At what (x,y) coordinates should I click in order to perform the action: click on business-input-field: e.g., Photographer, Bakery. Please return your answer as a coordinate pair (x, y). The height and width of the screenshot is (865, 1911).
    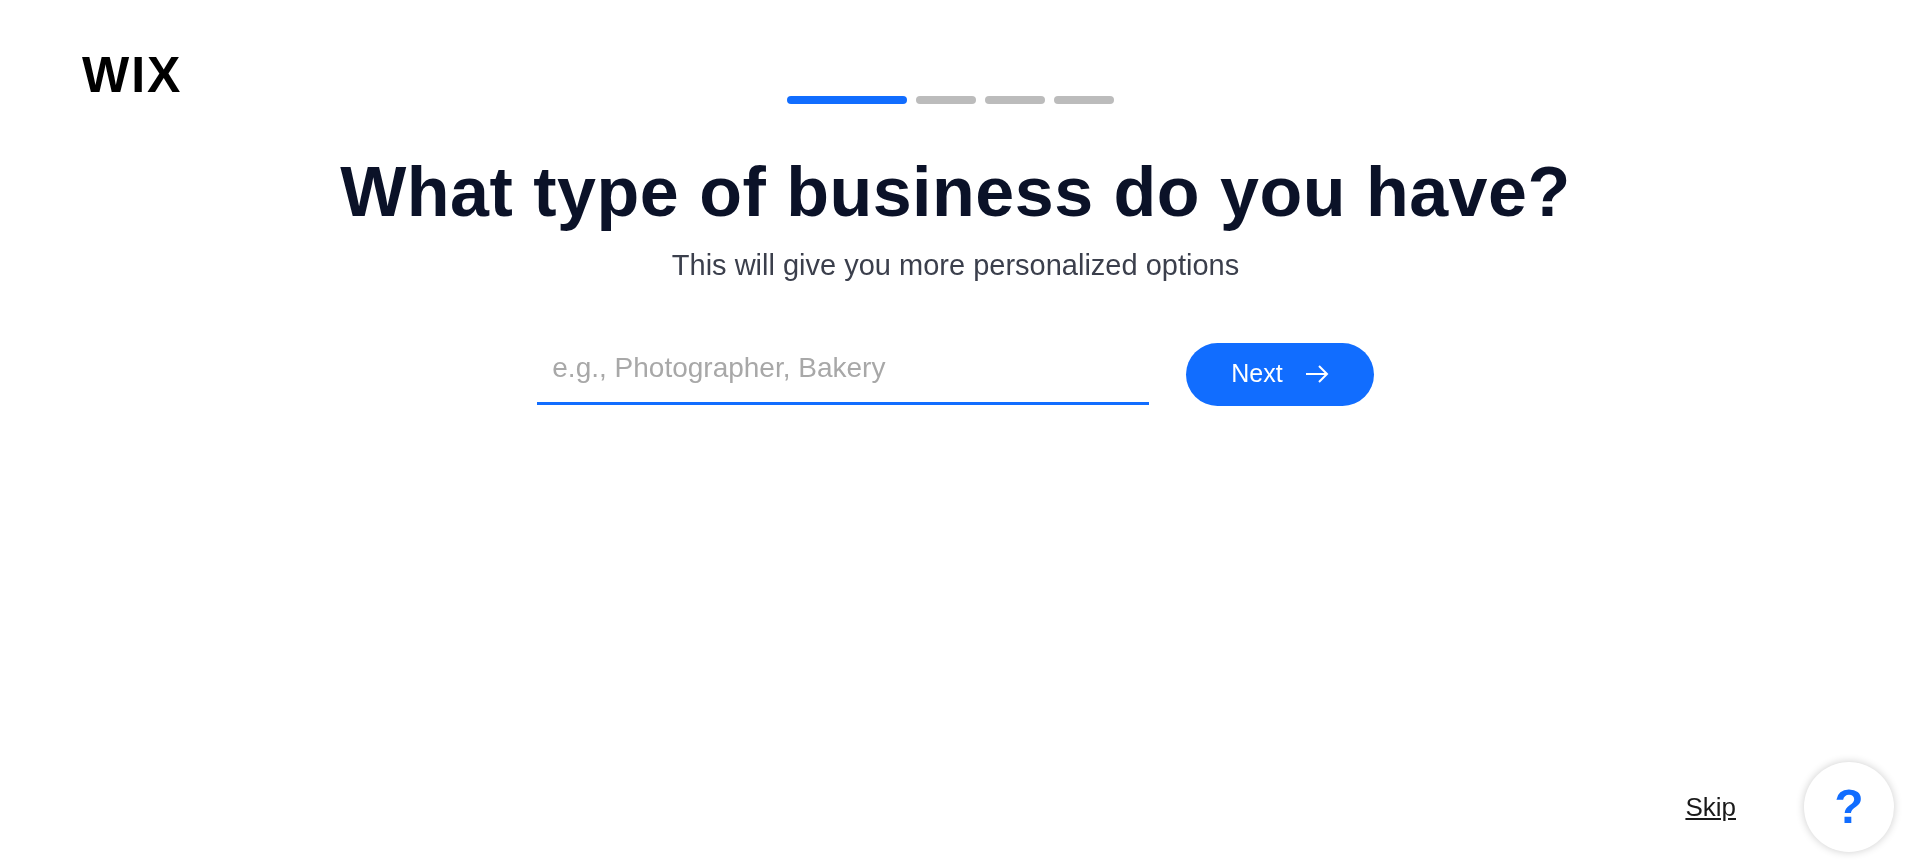
    Looking at the image, I should click on (843, 369).